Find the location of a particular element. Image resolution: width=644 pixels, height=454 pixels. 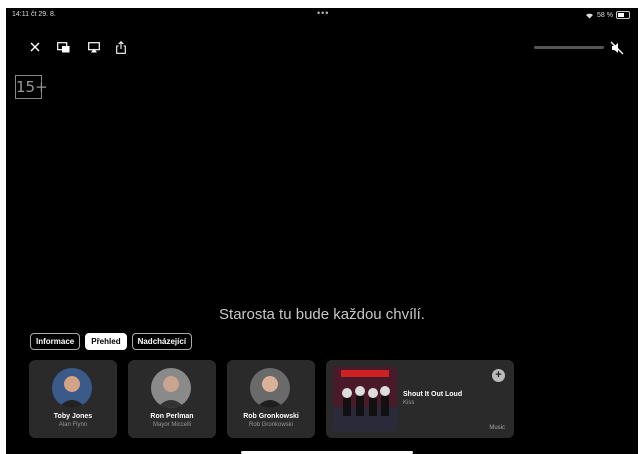

album-art is located at coordinates (365, 399).